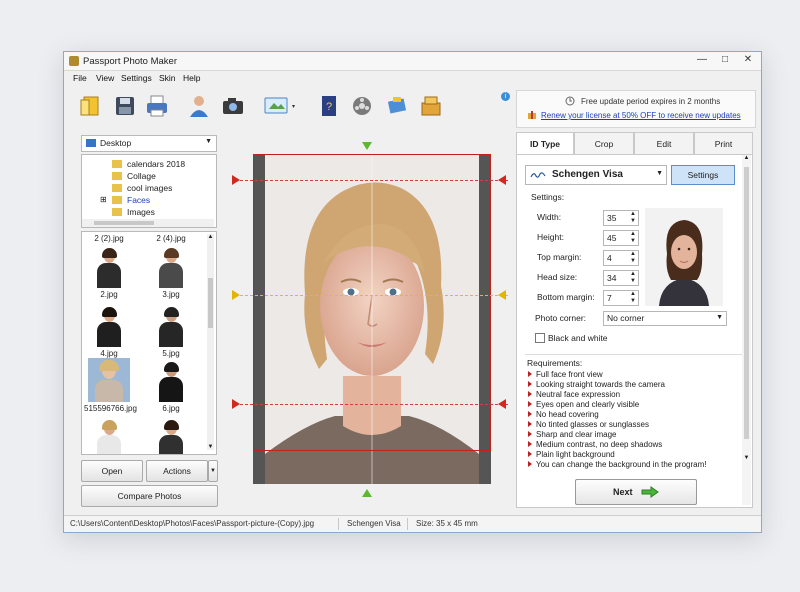 The width and height of the screenshot is (800, 592). I want to click on clock-icon, so click(570, 101).